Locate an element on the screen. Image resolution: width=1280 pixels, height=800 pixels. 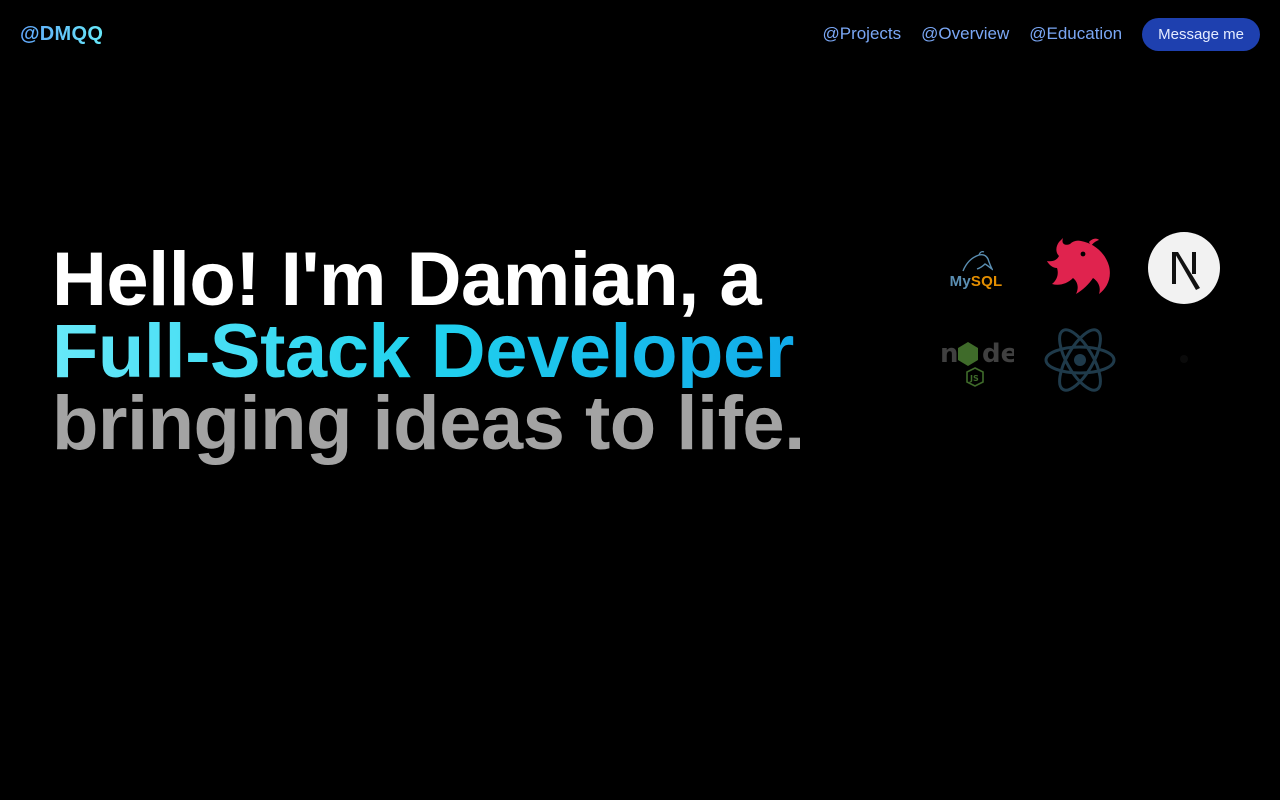
message-me-button: Message me is located at coordinates (1201, 34).